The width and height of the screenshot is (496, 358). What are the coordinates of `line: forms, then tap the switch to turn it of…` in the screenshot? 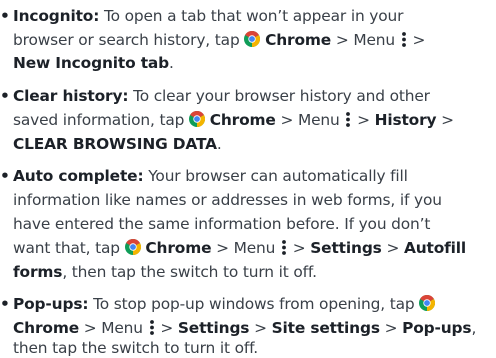 It's located at (165, 272).